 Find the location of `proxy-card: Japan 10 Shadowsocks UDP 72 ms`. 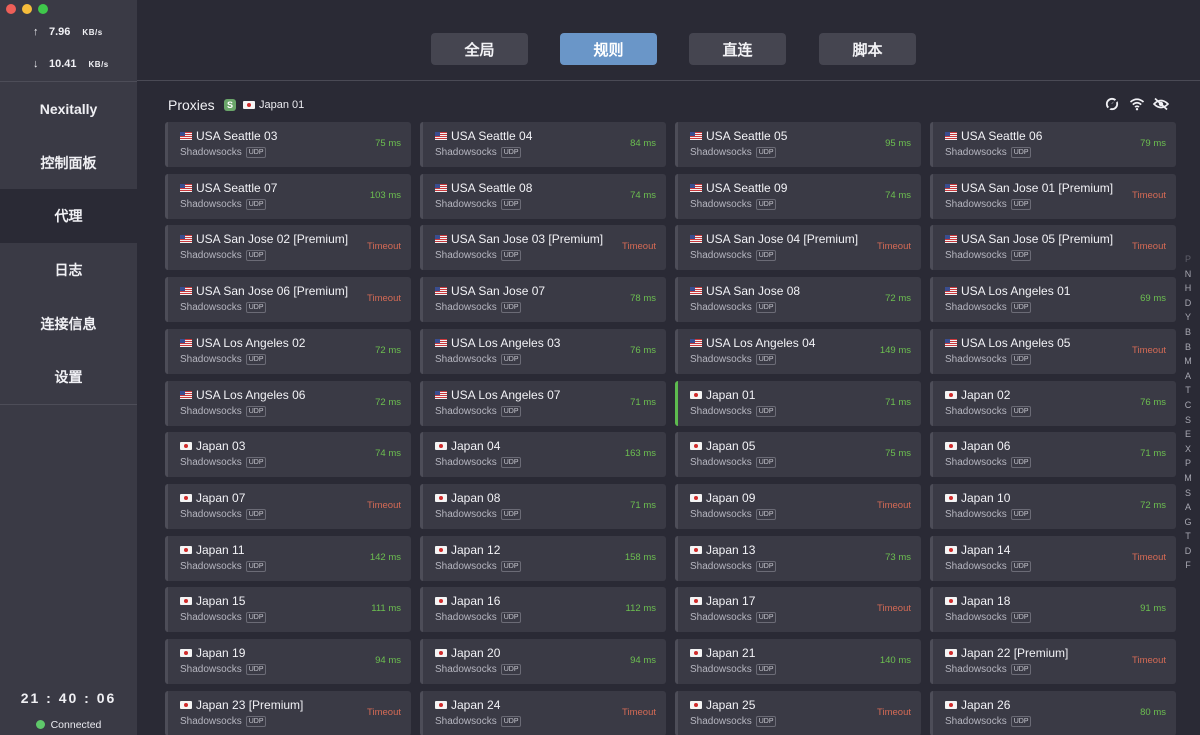

proxy-card: Japan 10 Shadowsocks UDP 72 ms is located at coordinates (1053, 506).